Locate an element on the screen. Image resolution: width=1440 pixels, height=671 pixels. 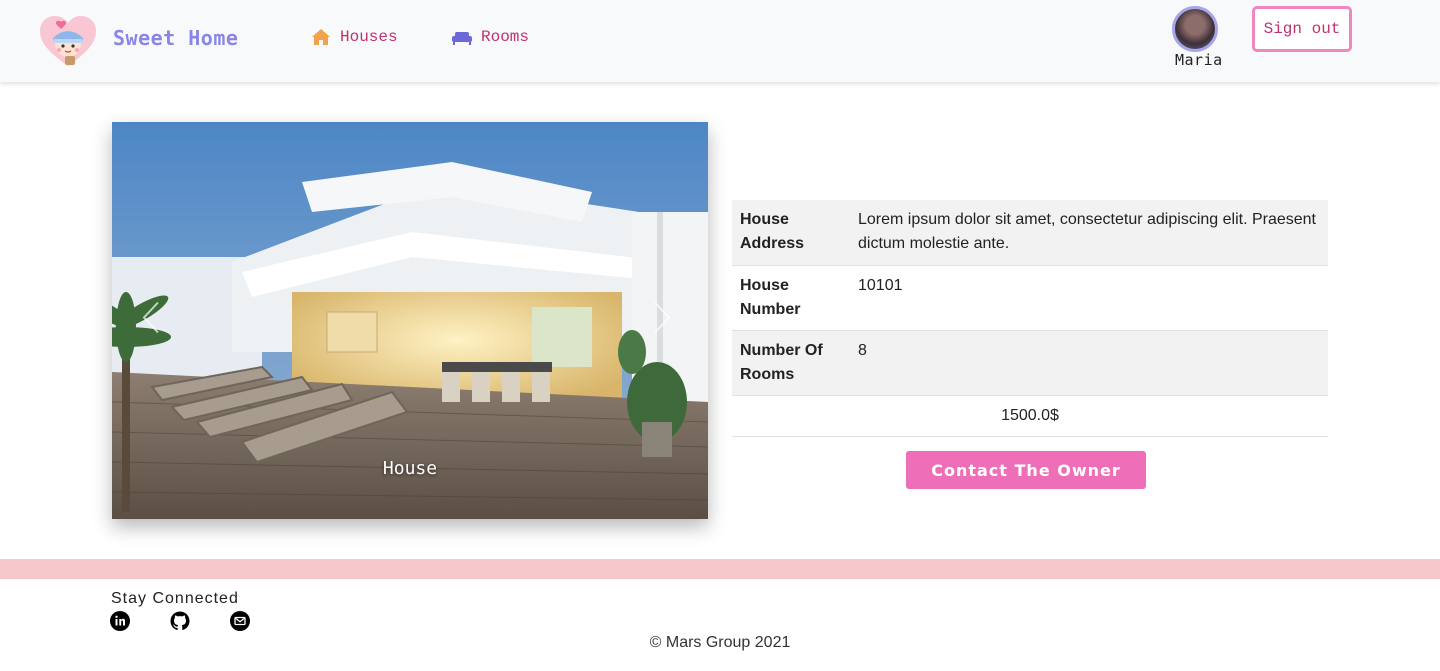
carousel-next-button is located at coordinates (662, 320).